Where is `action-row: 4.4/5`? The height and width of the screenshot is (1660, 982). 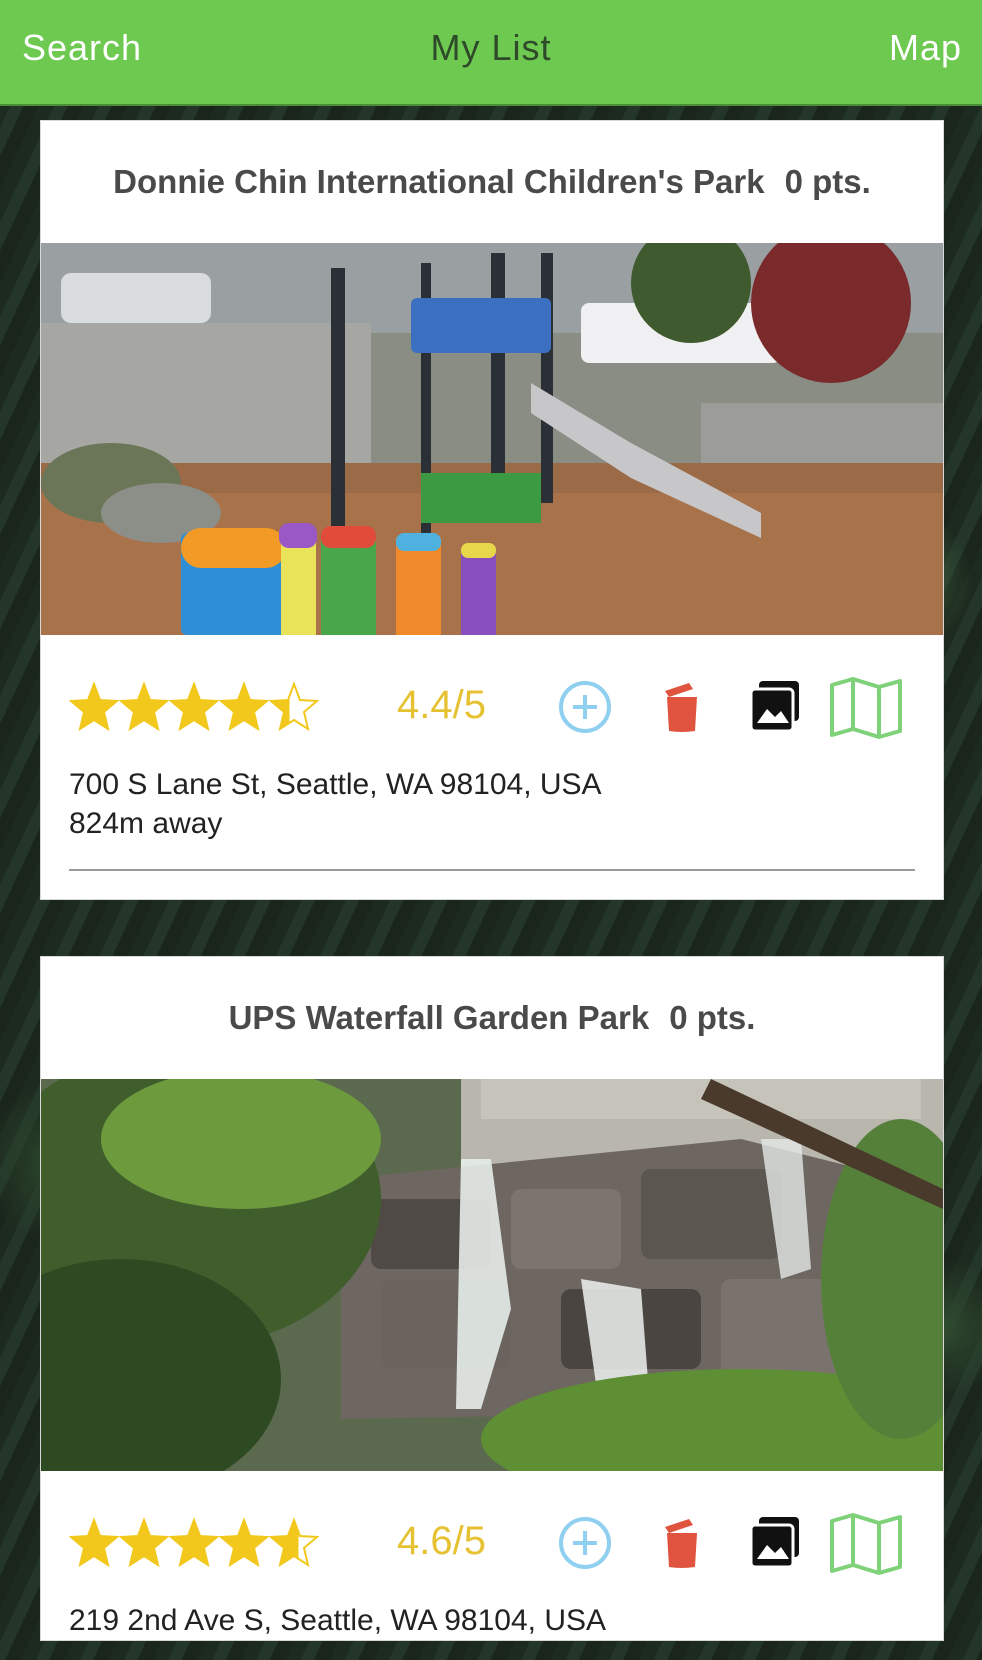 action-row: 4.4/5 is located at coordinates (492, 700).